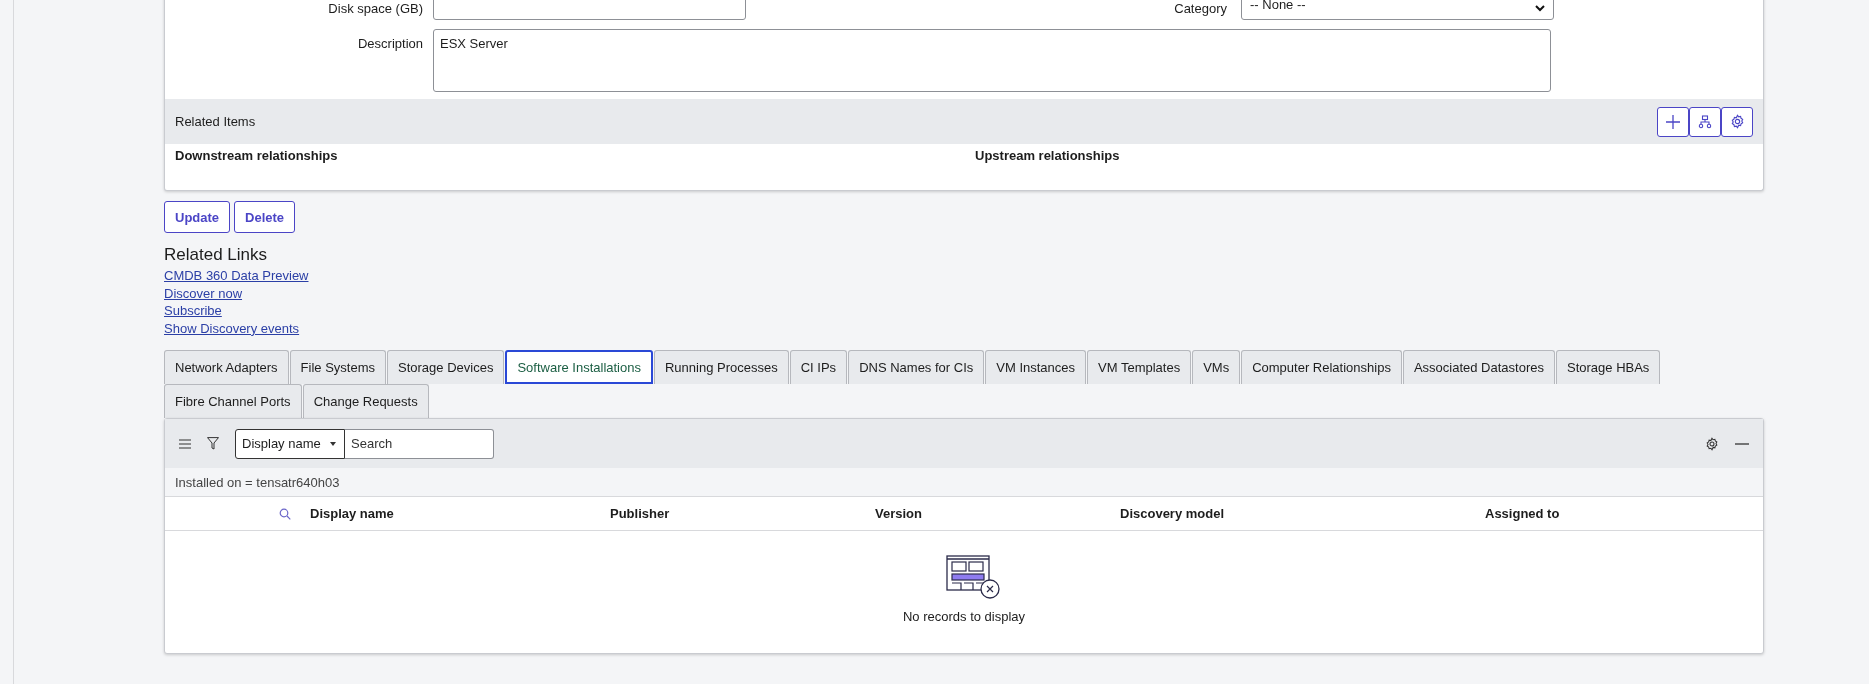 This screenshot has height=684, width=1869. What do you see at coordinates (964, 617) in the screenshot?
I see `empty-message: No records to display` at bounding box center [964, 617].